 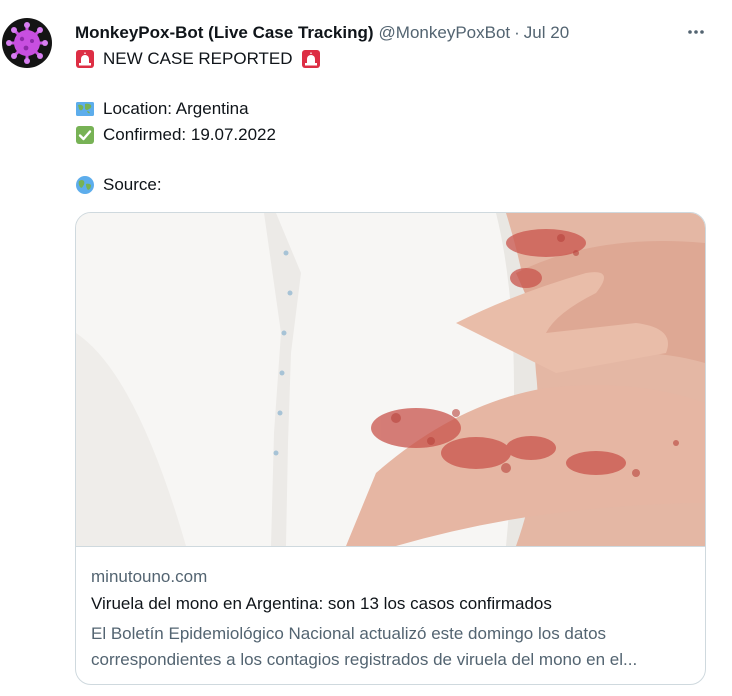 I want to click on confirmed-line: Confirmed: 19.07.2022, so click(x=175, y=135).